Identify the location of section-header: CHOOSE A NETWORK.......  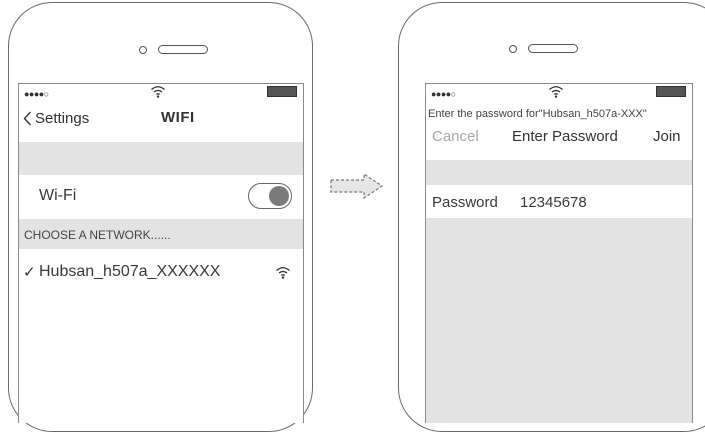
(97, 235).